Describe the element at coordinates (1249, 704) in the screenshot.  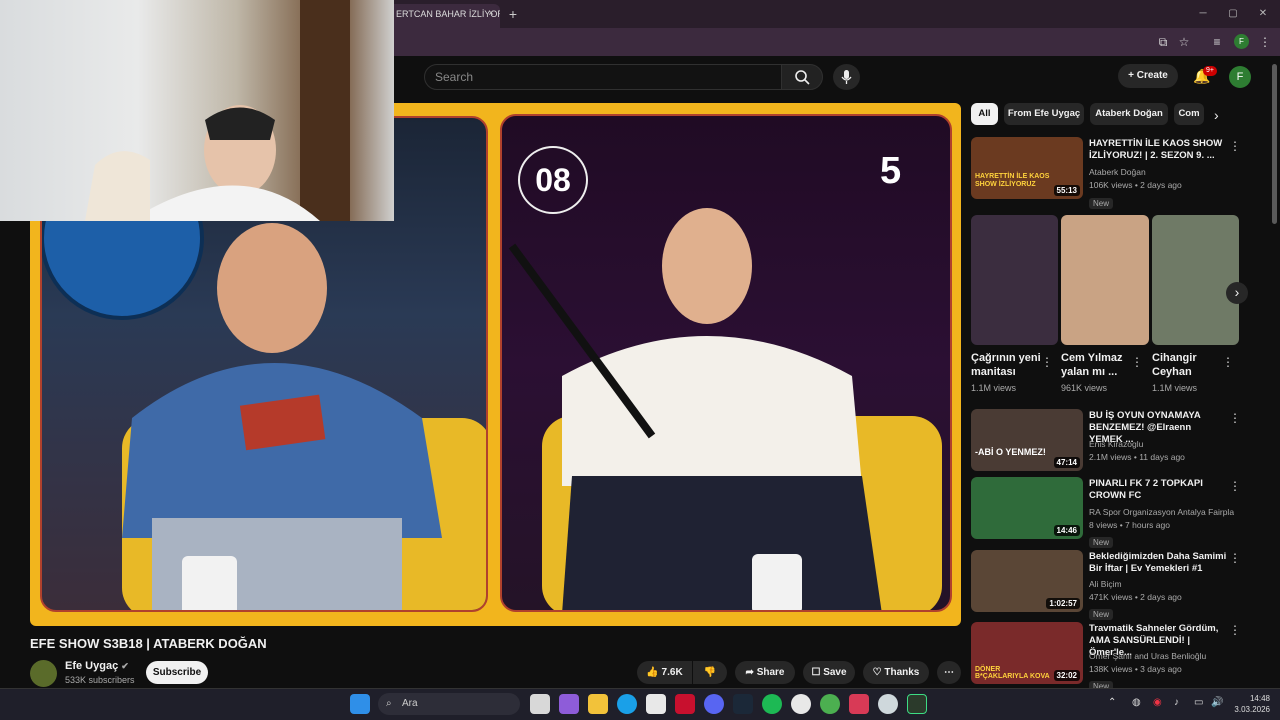
I see `taskbar-clock: 14:48 3.03.2026` at that location.